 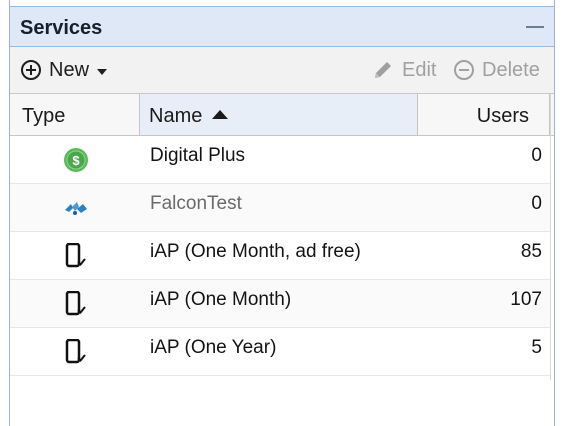 I want to click on table-row: iAP (One Month, ad free) 85, so click(x=280, y=256).